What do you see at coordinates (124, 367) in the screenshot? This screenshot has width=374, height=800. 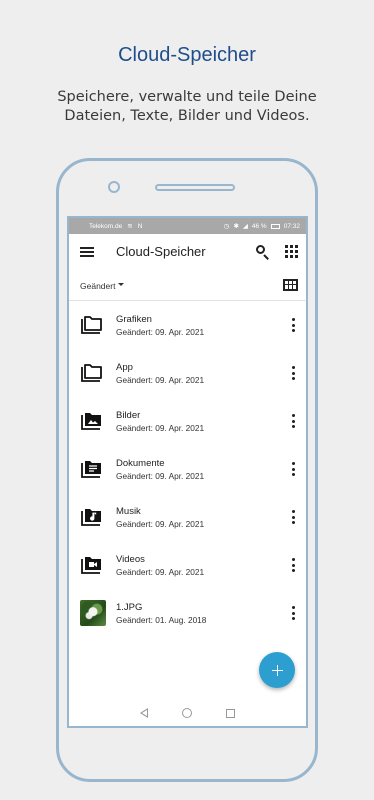 I see `item-name: App` at bounding box center [124, 367].